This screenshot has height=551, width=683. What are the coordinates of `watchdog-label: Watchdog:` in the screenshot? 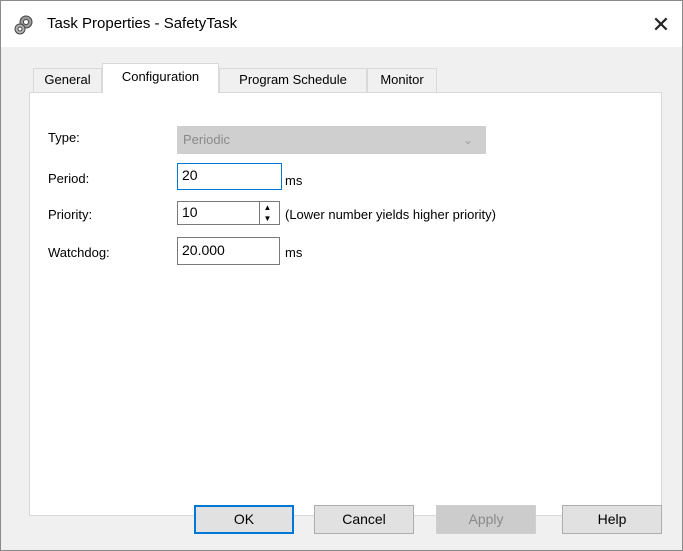 It's located at (79, 252).